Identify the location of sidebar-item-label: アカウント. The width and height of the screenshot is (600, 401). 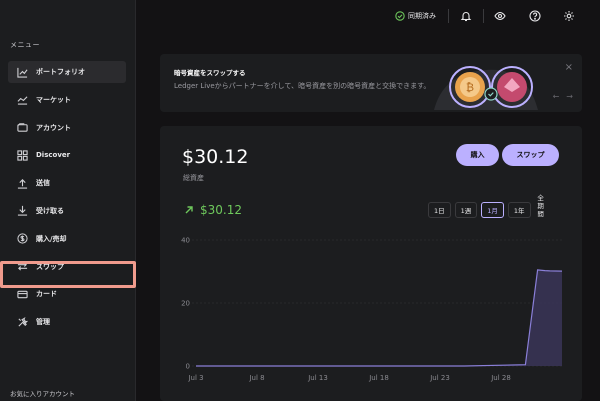
(53, 127).